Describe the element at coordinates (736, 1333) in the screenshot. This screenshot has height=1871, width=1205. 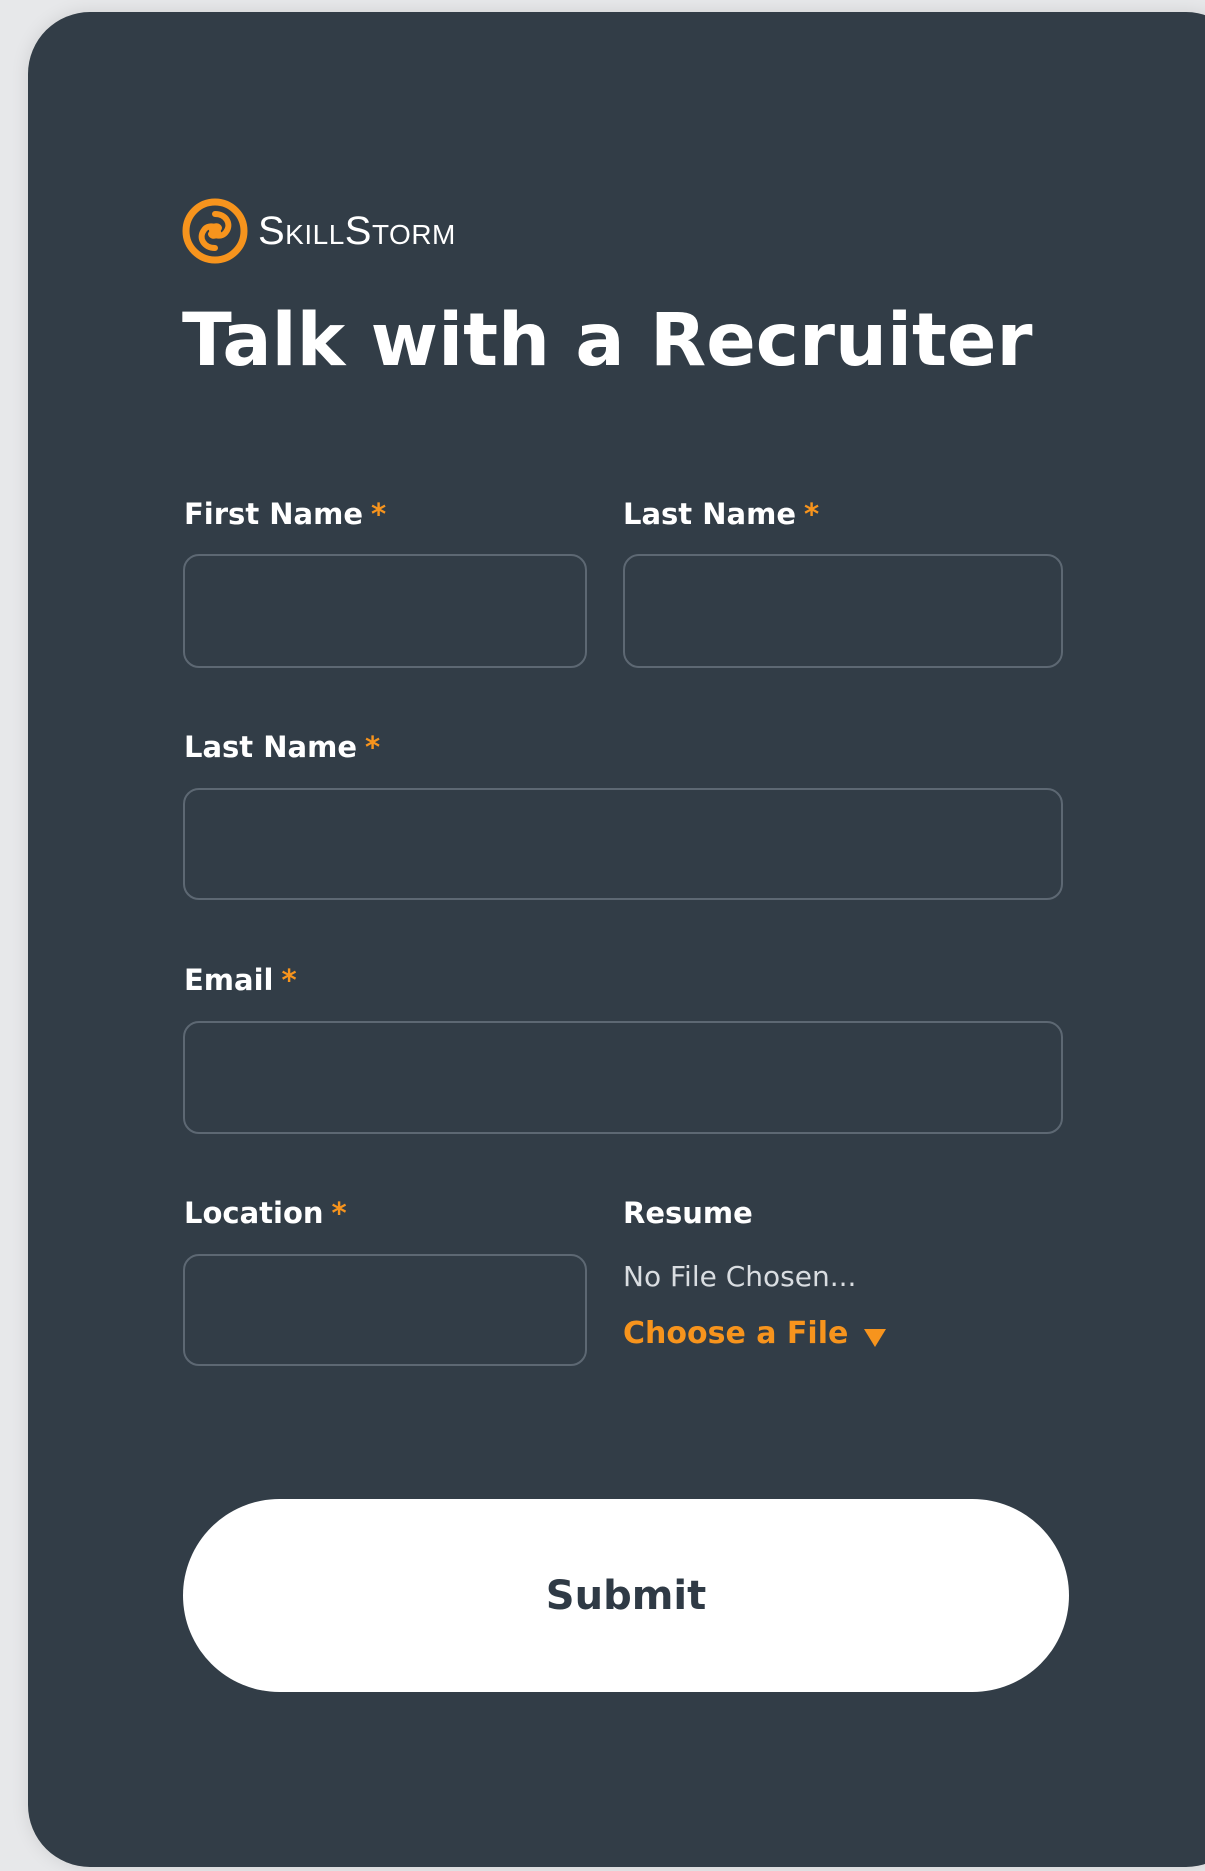
I see `choose-file-label: Choose a File` at that location.